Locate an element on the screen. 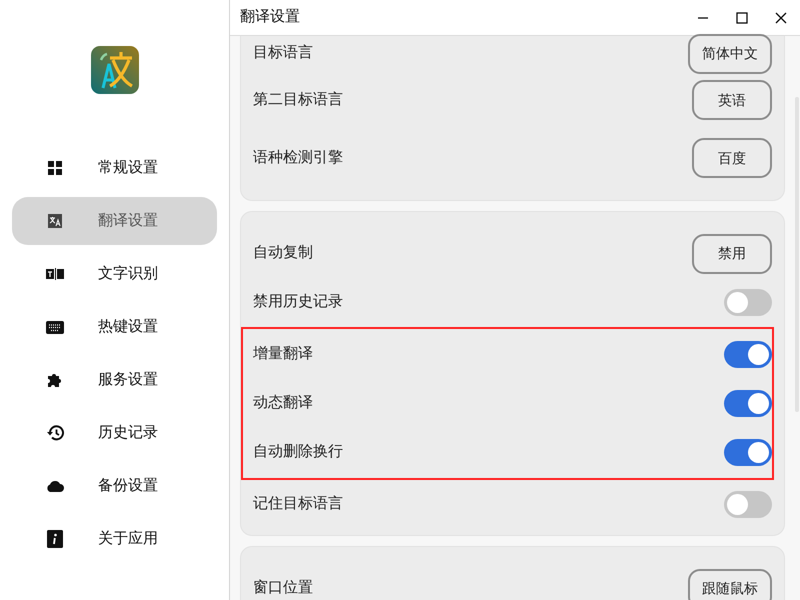  grid-icon is located at coordinates (55, 168).